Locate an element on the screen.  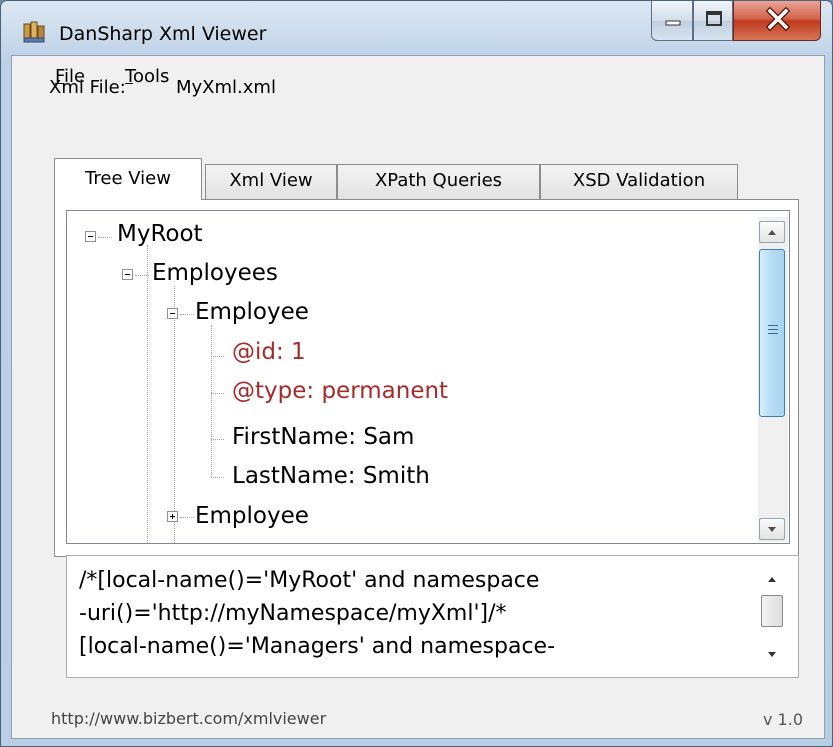
xml-file-label: Xml File: is located at coordinates (87, 87).